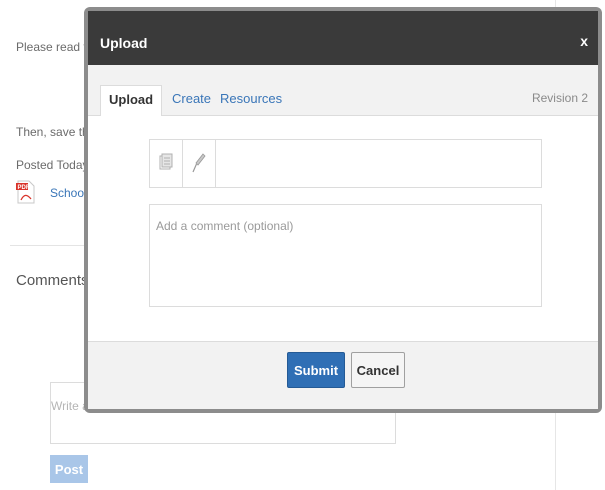 Image resolution: width=605 pixels, height=490 pixels. Describe the element at coordinates (24, 188) in the screenshot. I see `pdf-badge-text: PDF` at that location.